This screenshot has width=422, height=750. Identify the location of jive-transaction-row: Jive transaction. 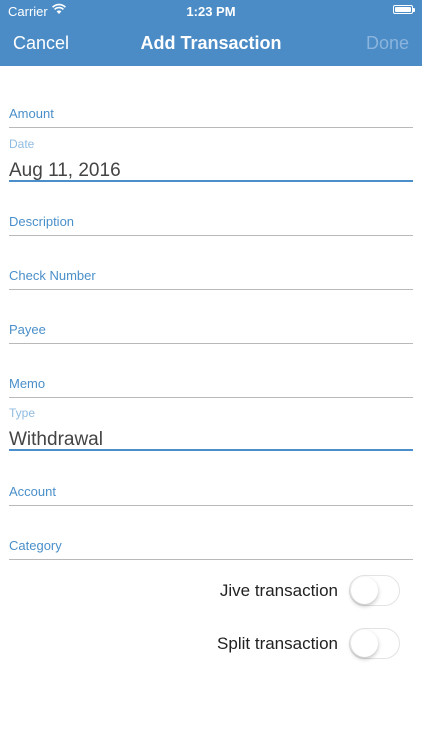
(250, 592).